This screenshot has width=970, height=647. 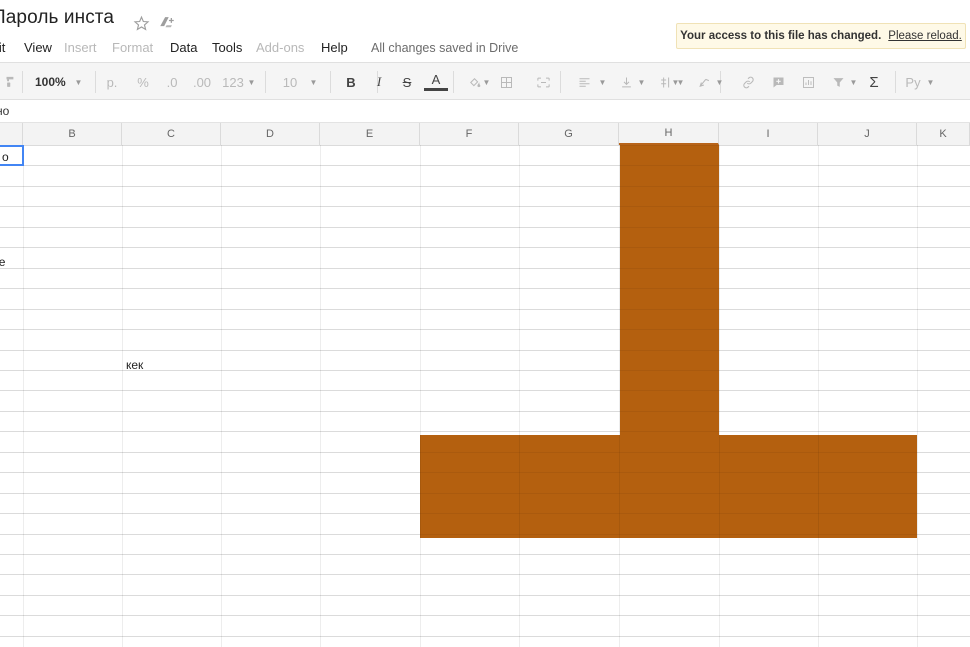 What do you see at coordinates (838, 82) in the screenshot?
I see `filter-icon` at bounding box center [838, 82].